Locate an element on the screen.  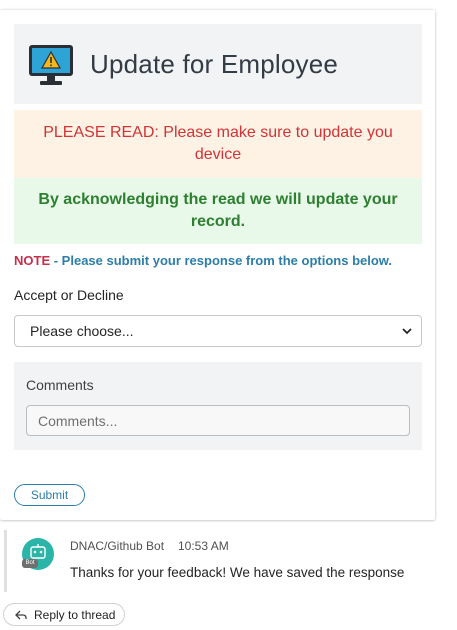
reply-label: Reply to thread is located at coordinates (75, 614).